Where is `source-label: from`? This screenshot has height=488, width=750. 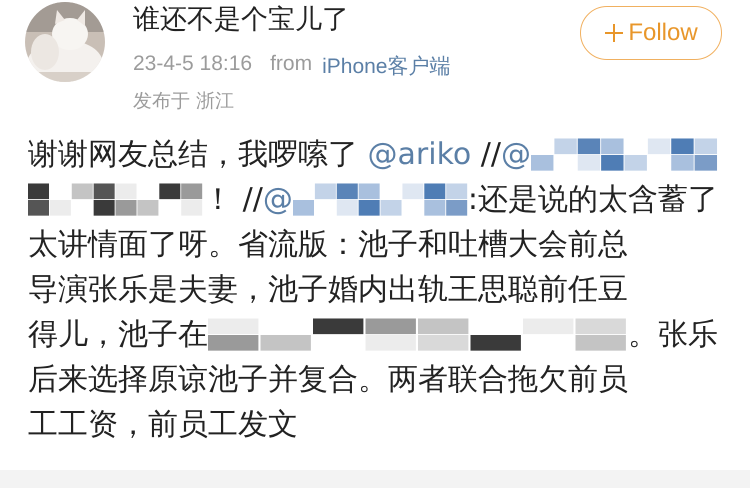
source-label: from is located at coordinates (291, 64).